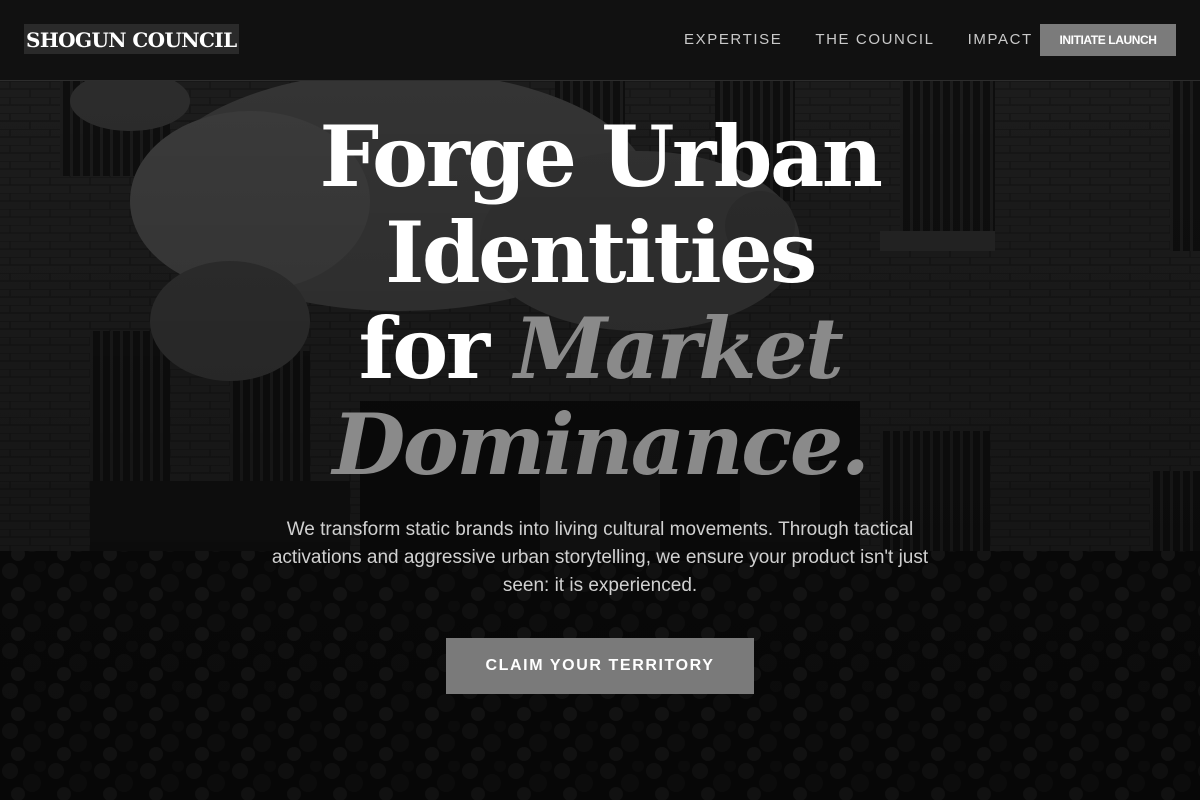  I want to click on nav-link-impact: IMPACT, so click(1000, 40).